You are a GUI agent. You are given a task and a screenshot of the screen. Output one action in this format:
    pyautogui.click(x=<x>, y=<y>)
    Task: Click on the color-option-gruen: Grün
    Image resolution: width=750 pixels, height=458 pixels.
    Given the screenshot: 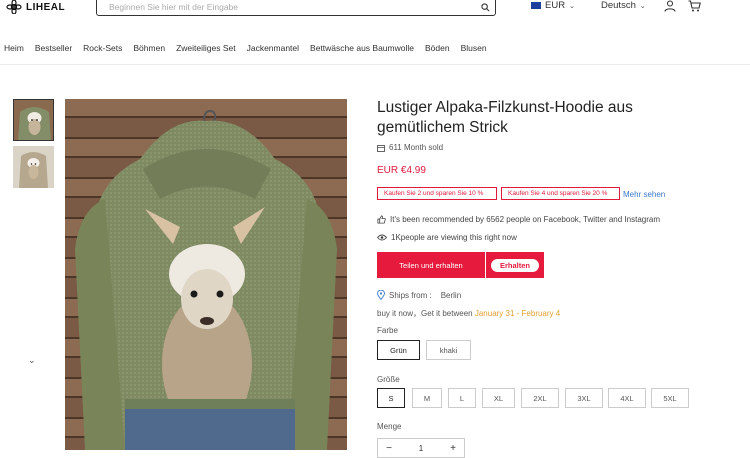 What is the action you would take?
    pyautogui.click(x=398, y=350)
    